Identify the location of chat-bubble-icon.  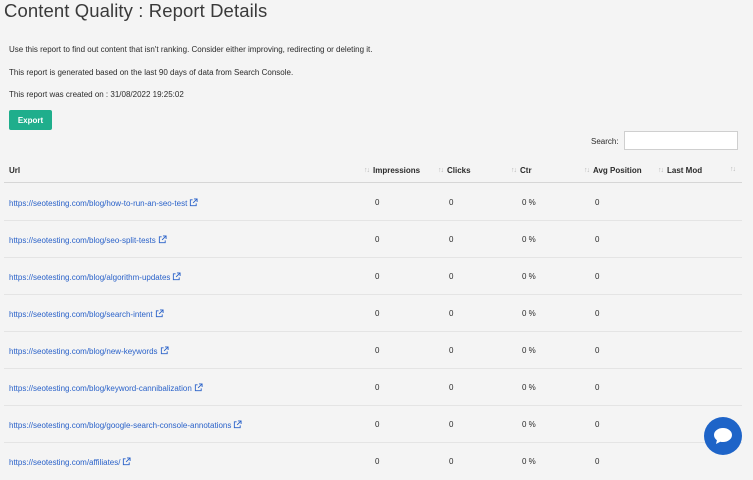
(723, 436).